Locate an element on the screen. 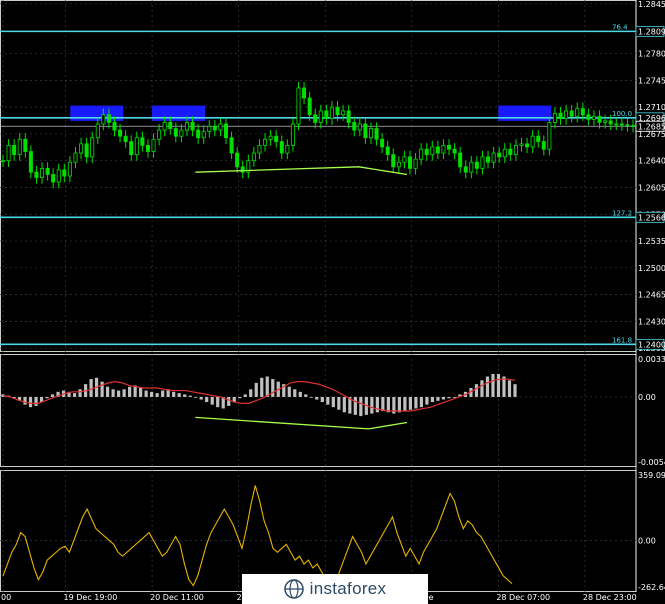 The image size is (665, 604). macd-tick-label: 0.00 is located at coordinates (647, 397).